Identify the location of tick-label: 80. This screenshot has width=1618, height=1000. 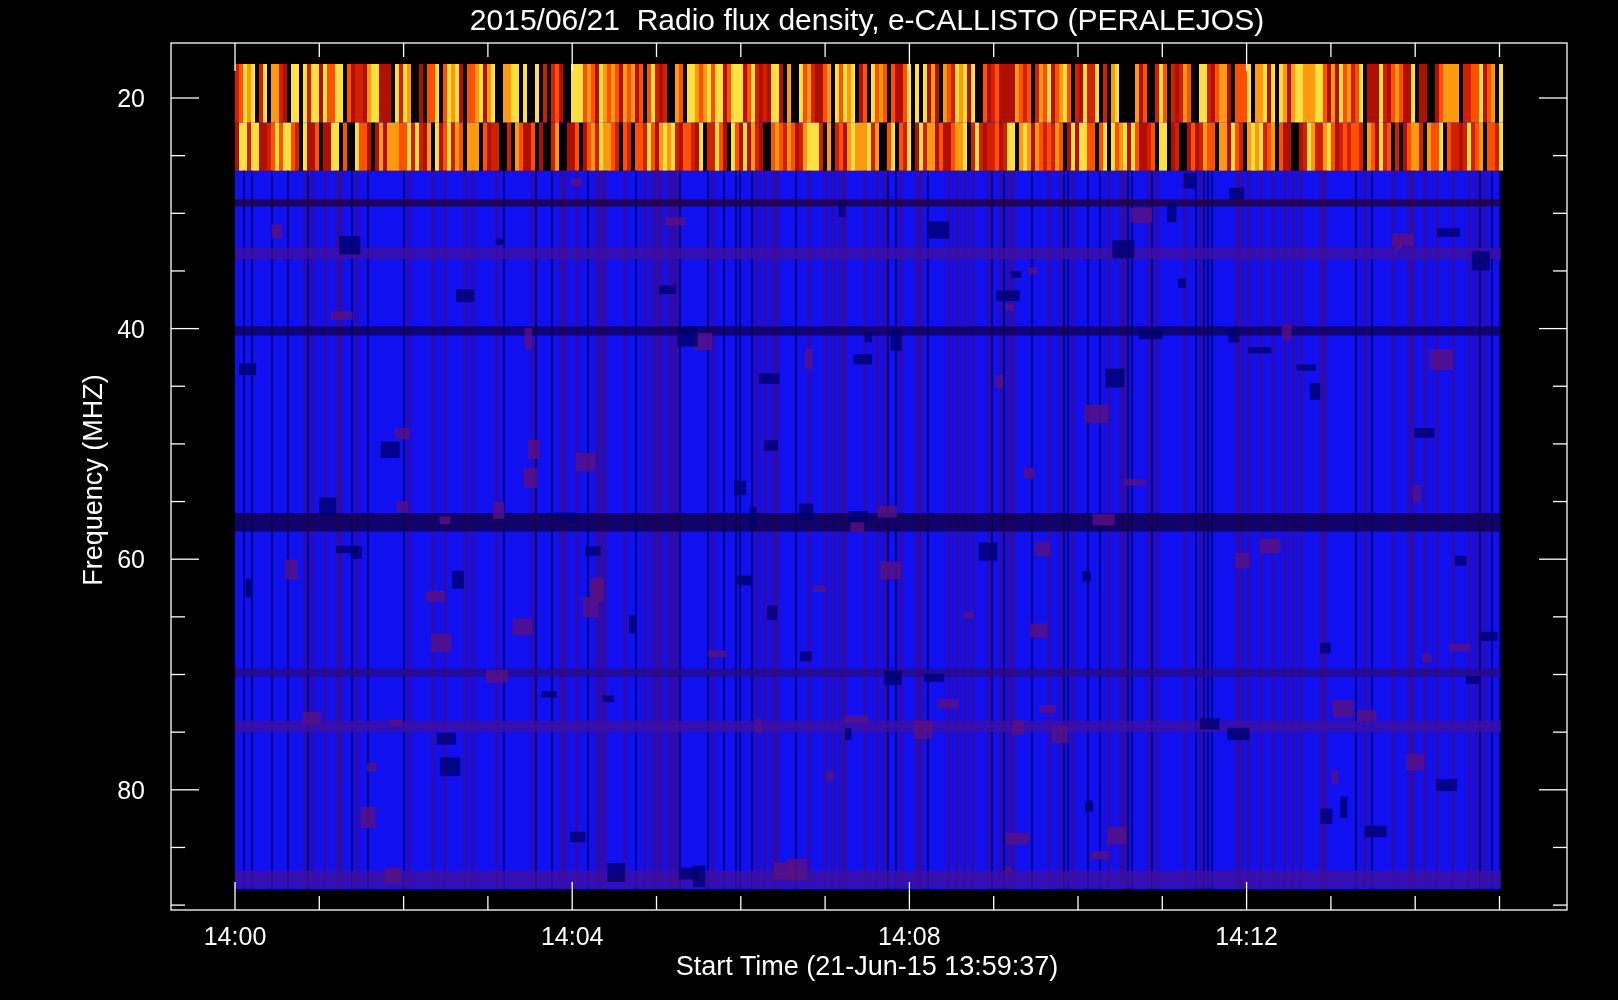
(131, 789).